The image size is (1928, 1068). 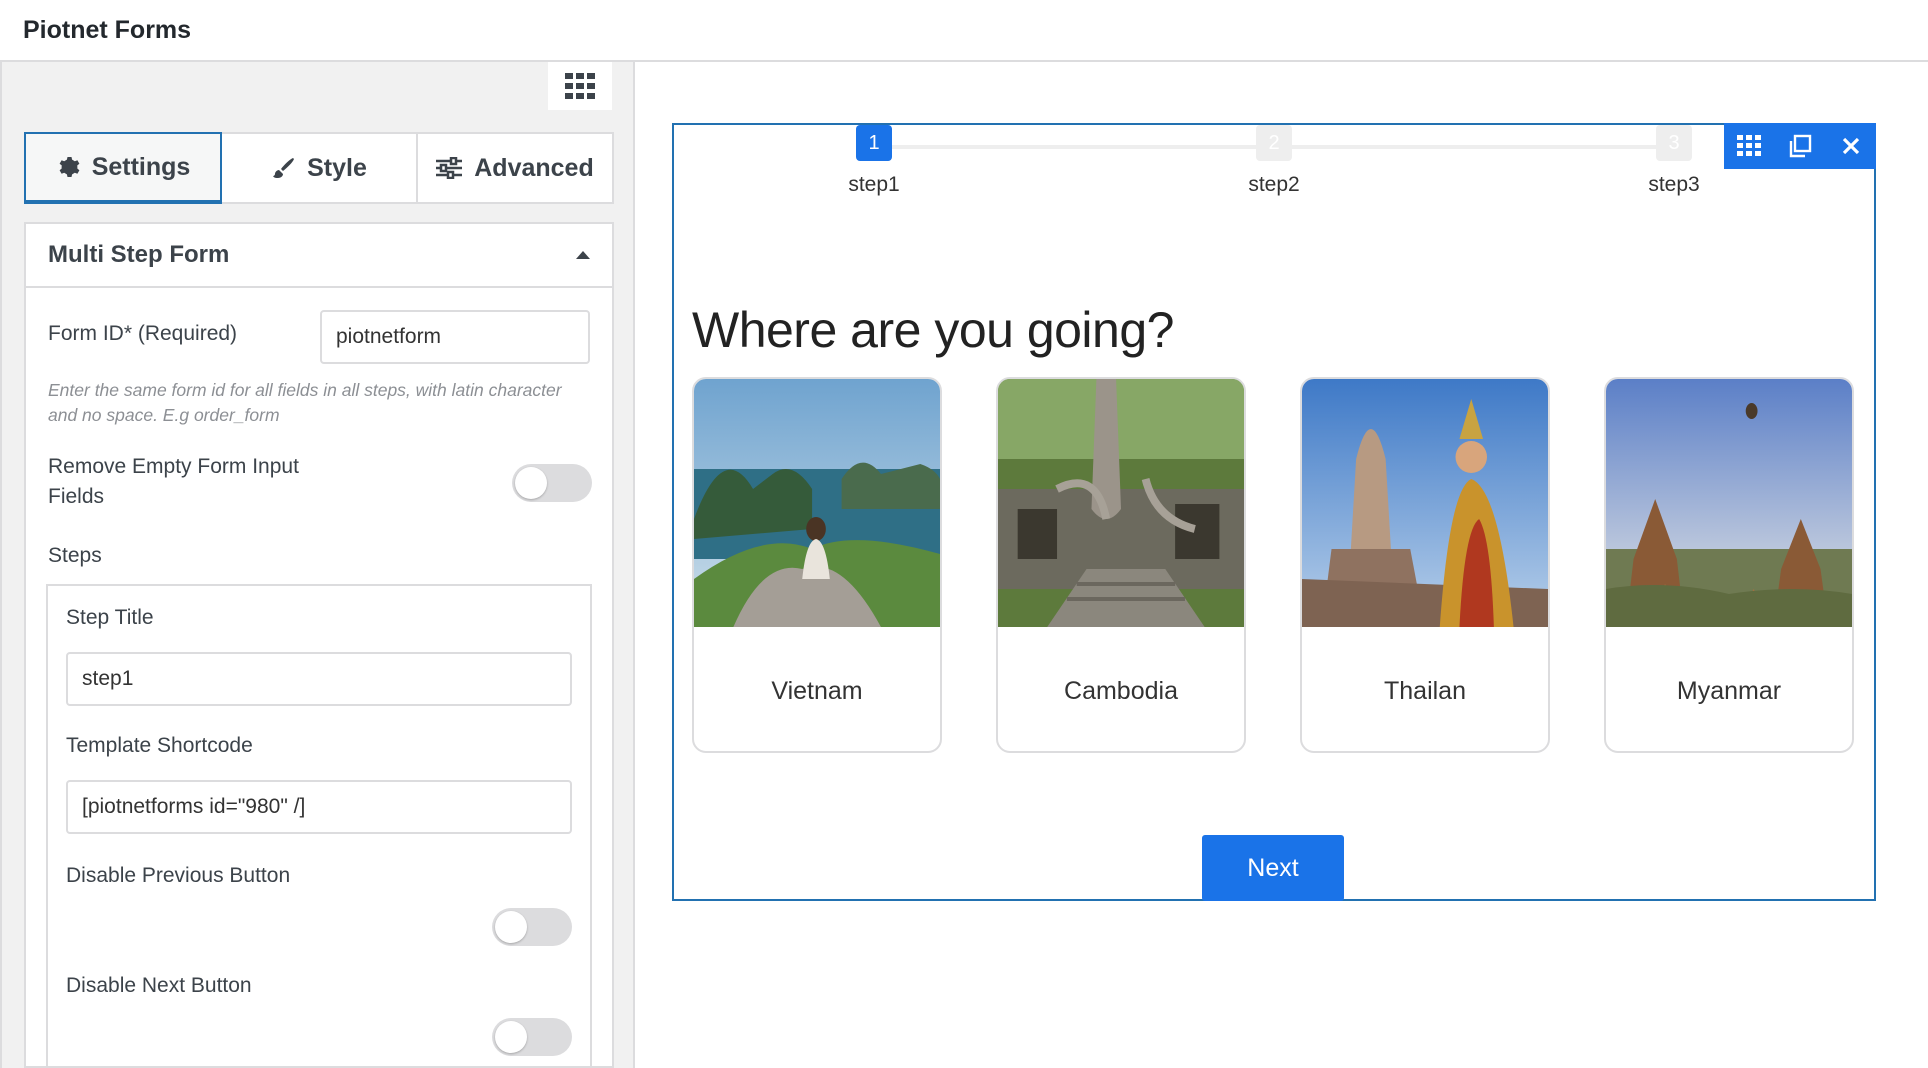 I want to click on tab-advanced: Advanced, so click(x=515, y=168).